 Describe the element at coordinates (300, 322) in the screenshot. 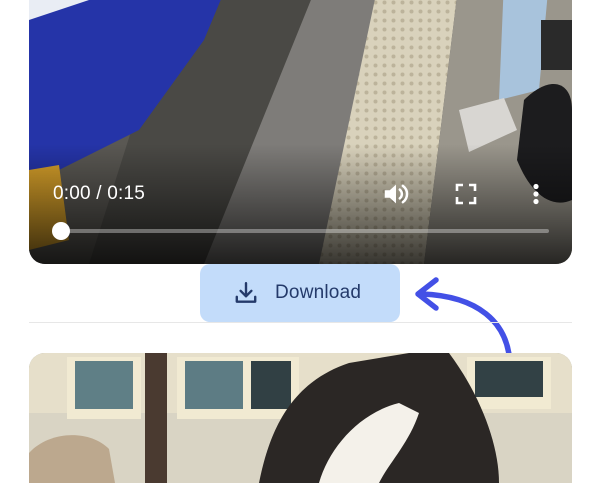

I see `divider` at that location.